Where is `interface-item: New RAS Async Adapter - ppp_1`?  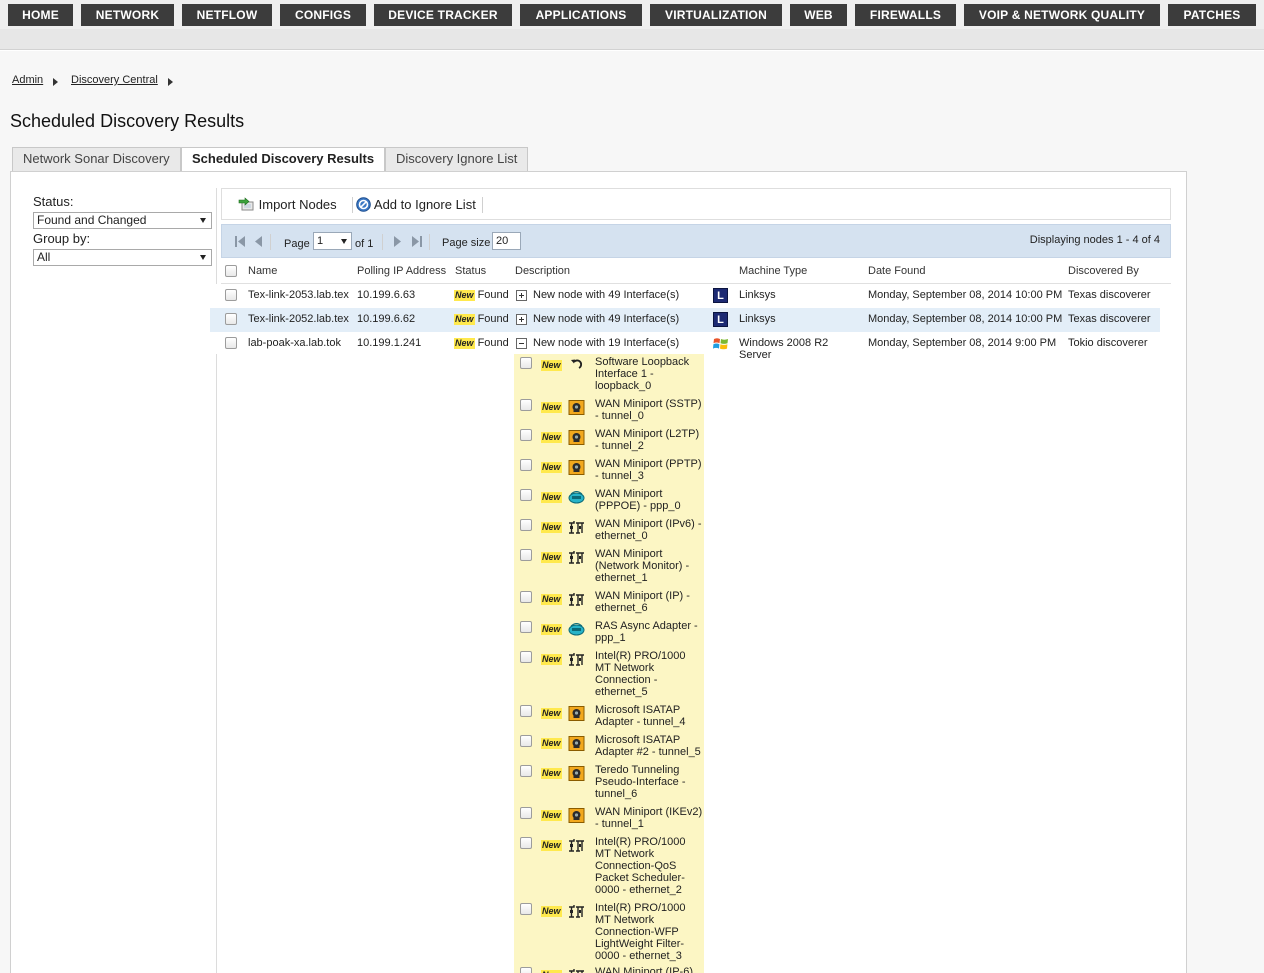 interface-item: New RAS Async Adapter - ppp_1 is located at coordinates (609, 634).